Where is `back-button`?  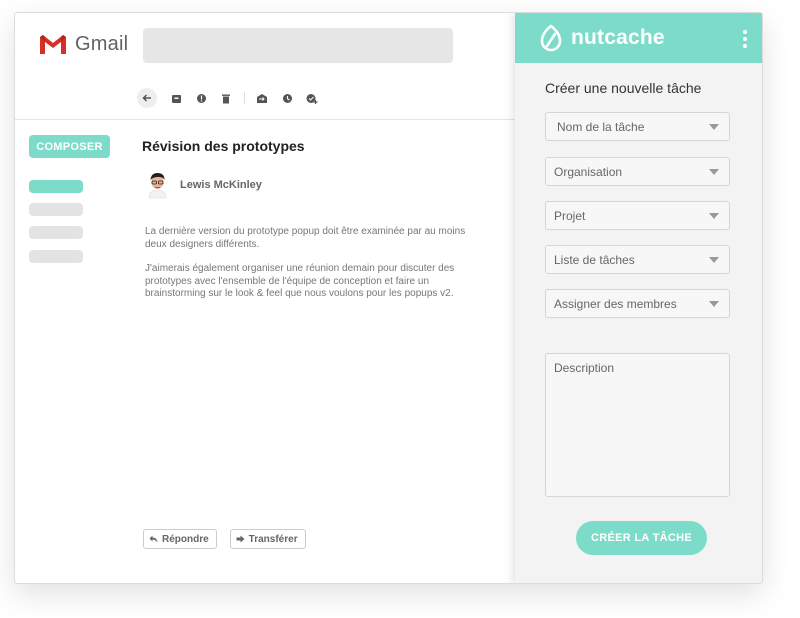
back-button is located at coordinates (147, 98).